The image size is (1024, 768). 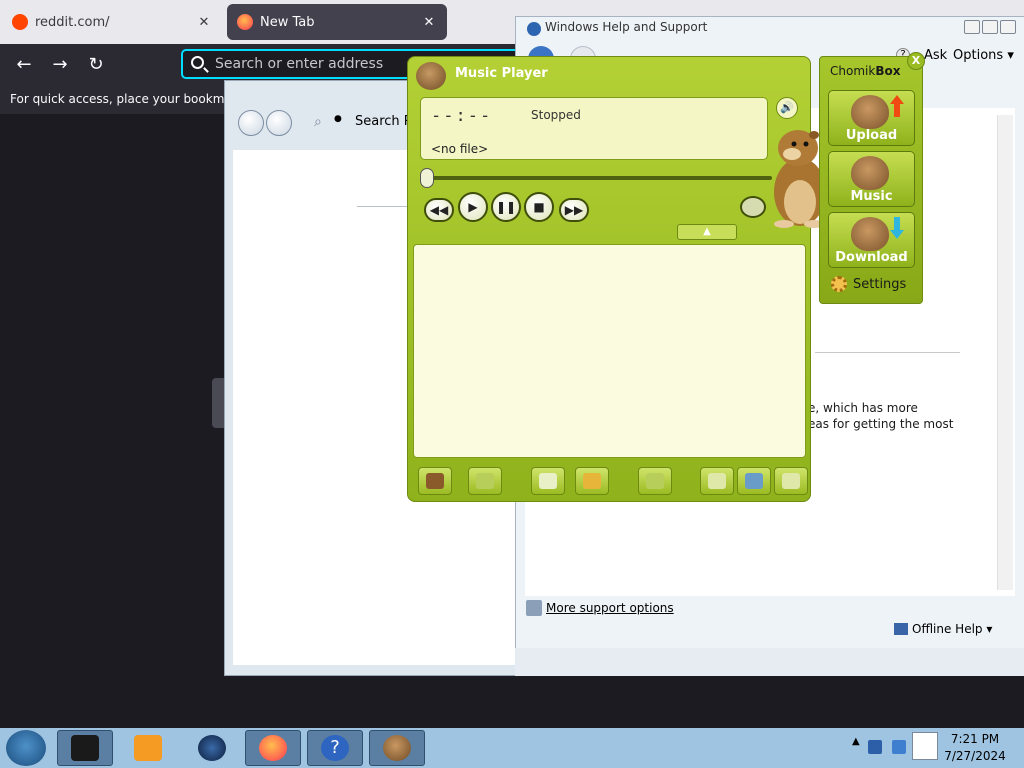 I want to click on volume-icon: 🔊, so click(x=787, y=108).